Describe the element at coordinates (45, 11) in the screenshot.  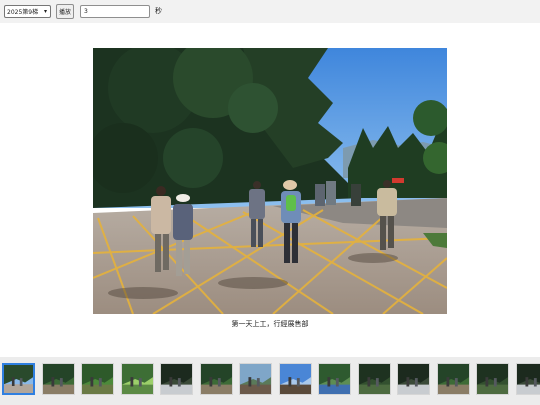
I see `chevron-down-icon: ▾` at that location.